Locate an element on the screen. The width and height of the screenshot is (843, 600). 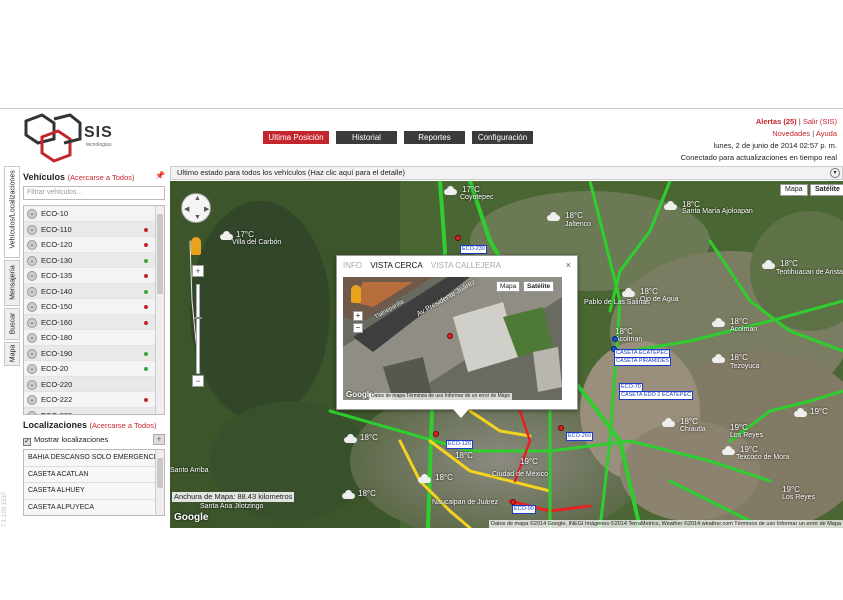
vehicle-row: ⌄ ECO-220 is located at coordinates (94, 384).